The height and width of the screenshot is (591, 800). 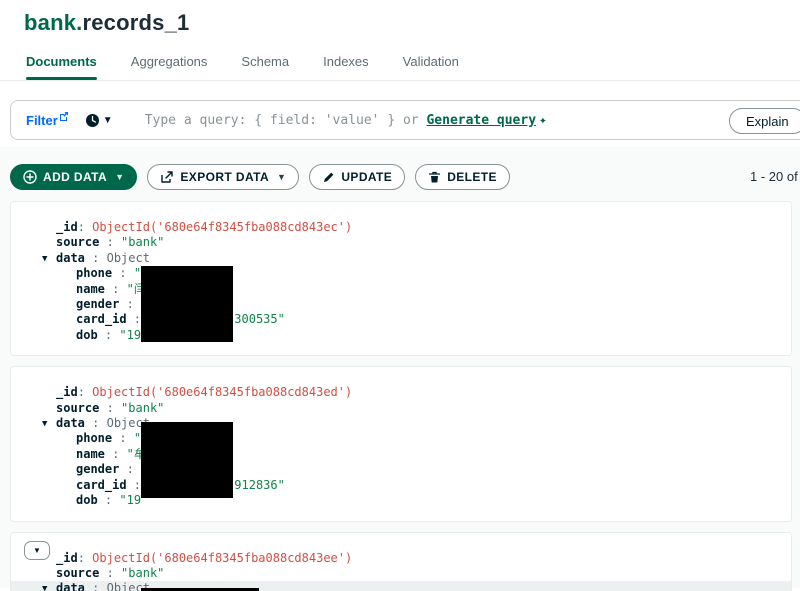 I want to click on update-button: UPDATE, so click(x=357, y=177).